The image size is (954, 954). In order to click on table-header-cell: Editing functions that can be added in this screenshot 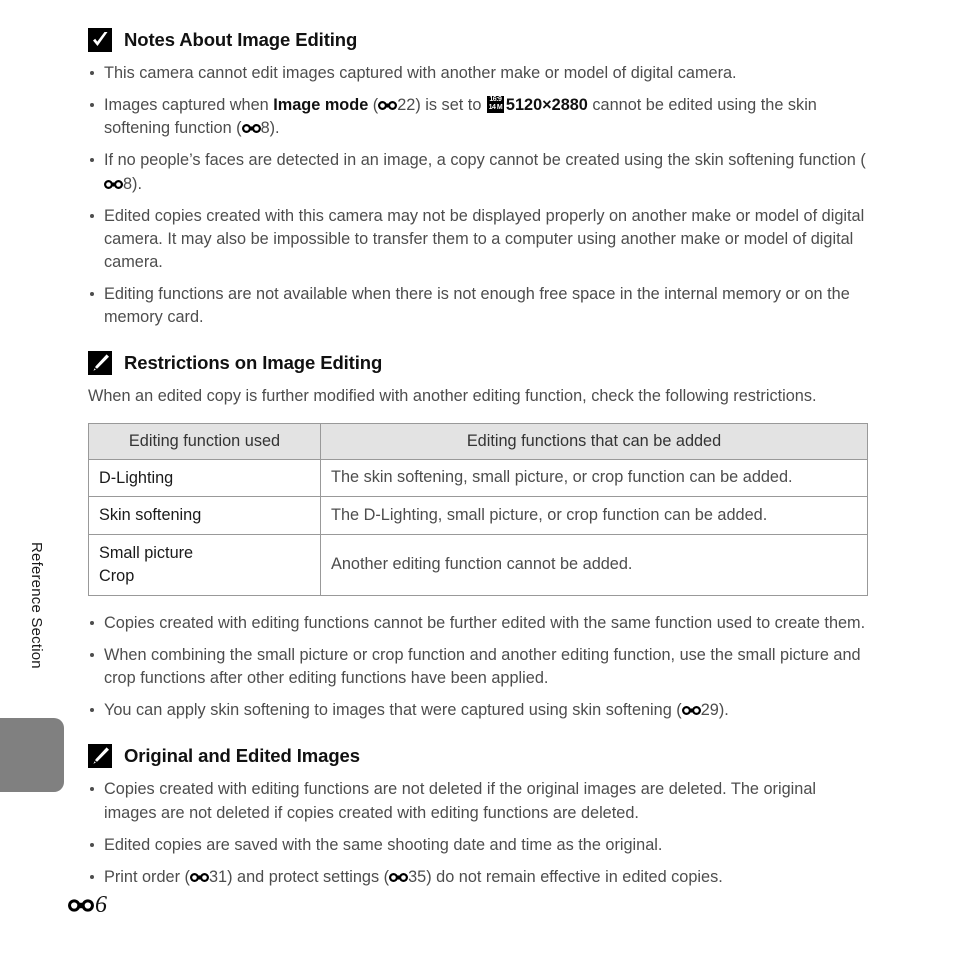, I will do `click(594, 441)`.